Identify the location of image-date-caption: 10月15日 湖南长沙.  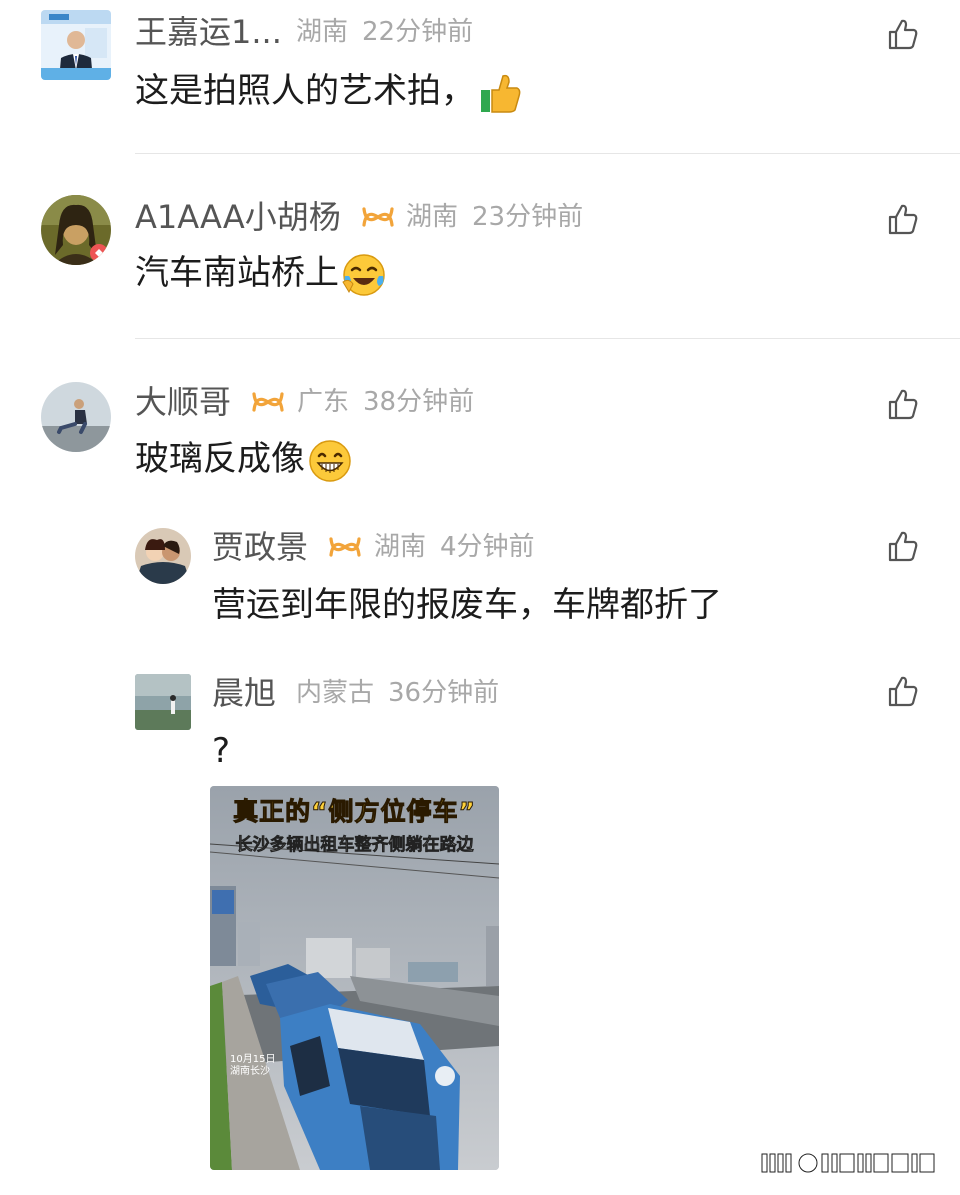
(252, 1066).